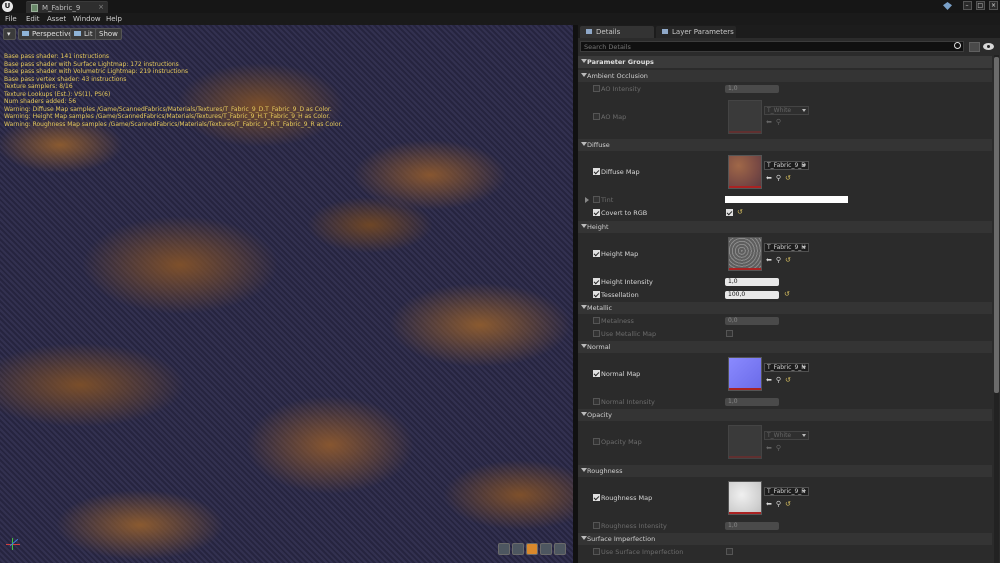 The width and height of the screenshot is (1000, 563). What do you see at coordinates (980, 5) in the screenshot?
I see `maximize-button: □` at bounding box center [980, 5].